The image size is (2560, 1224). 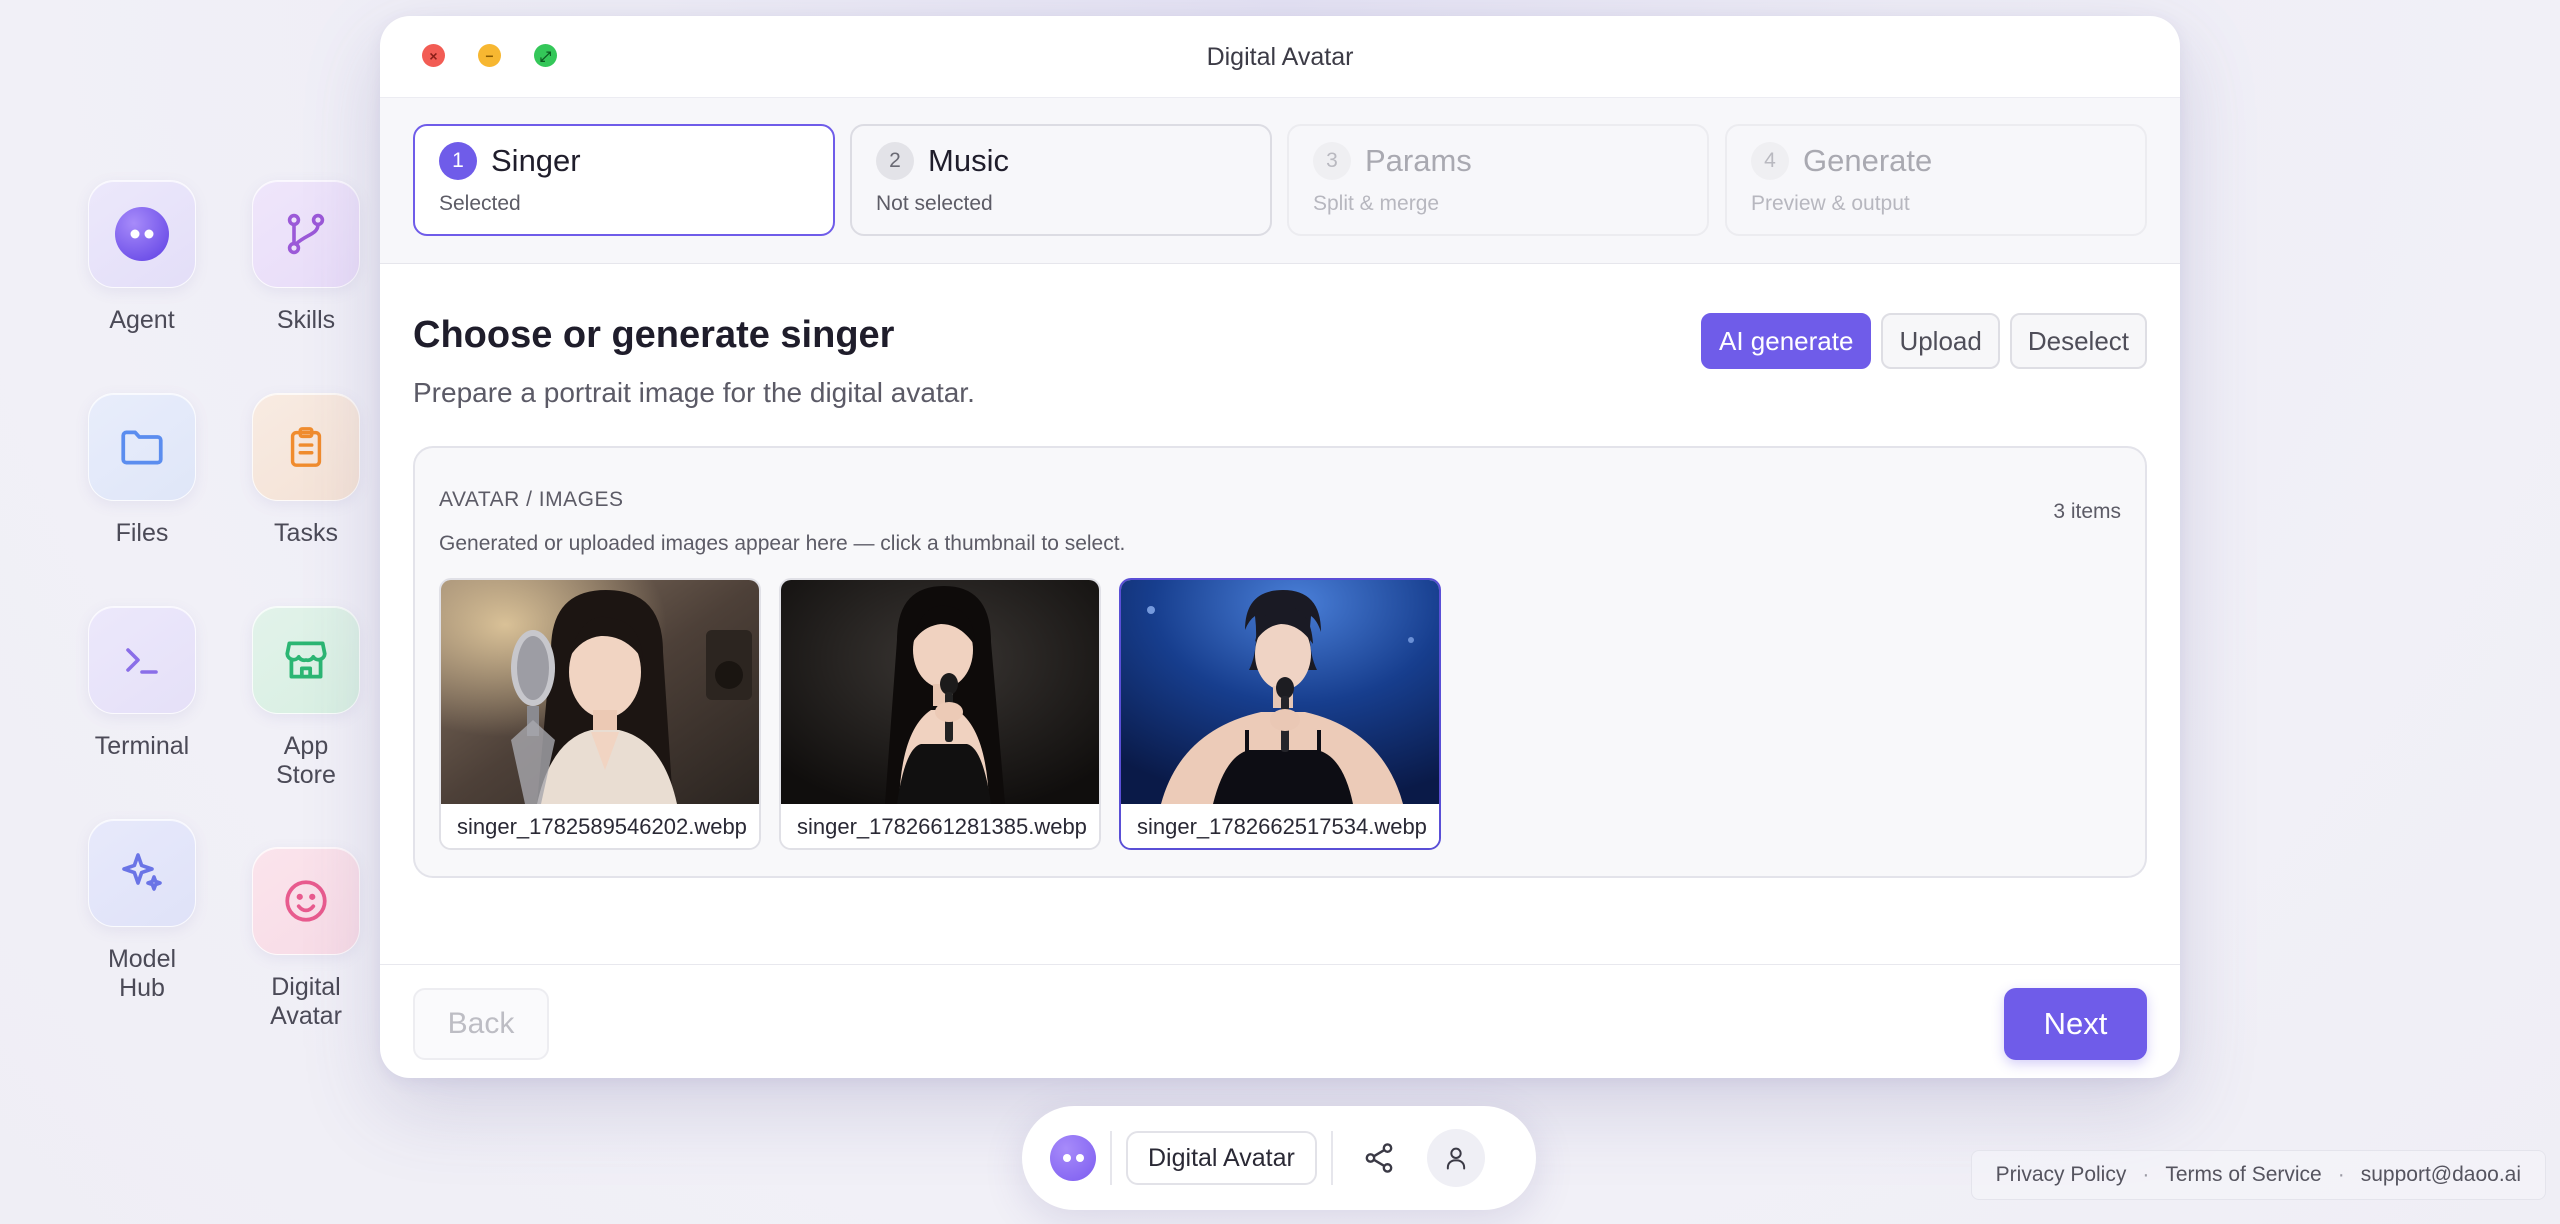 I want to click on desktop-icon-digital-avatar: Digital Avatar, so click(x=306, y=939).